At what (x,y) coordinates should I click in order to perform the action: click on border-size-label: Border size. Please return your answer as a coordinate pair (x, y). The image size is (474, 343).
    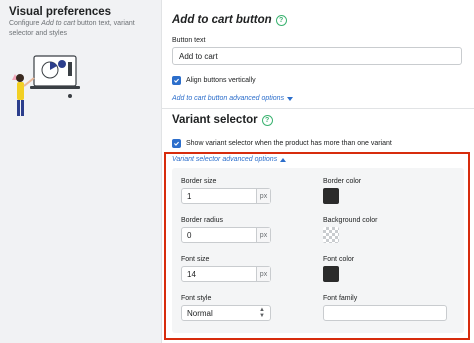
    Looking at the image, I should click on (199, 181).